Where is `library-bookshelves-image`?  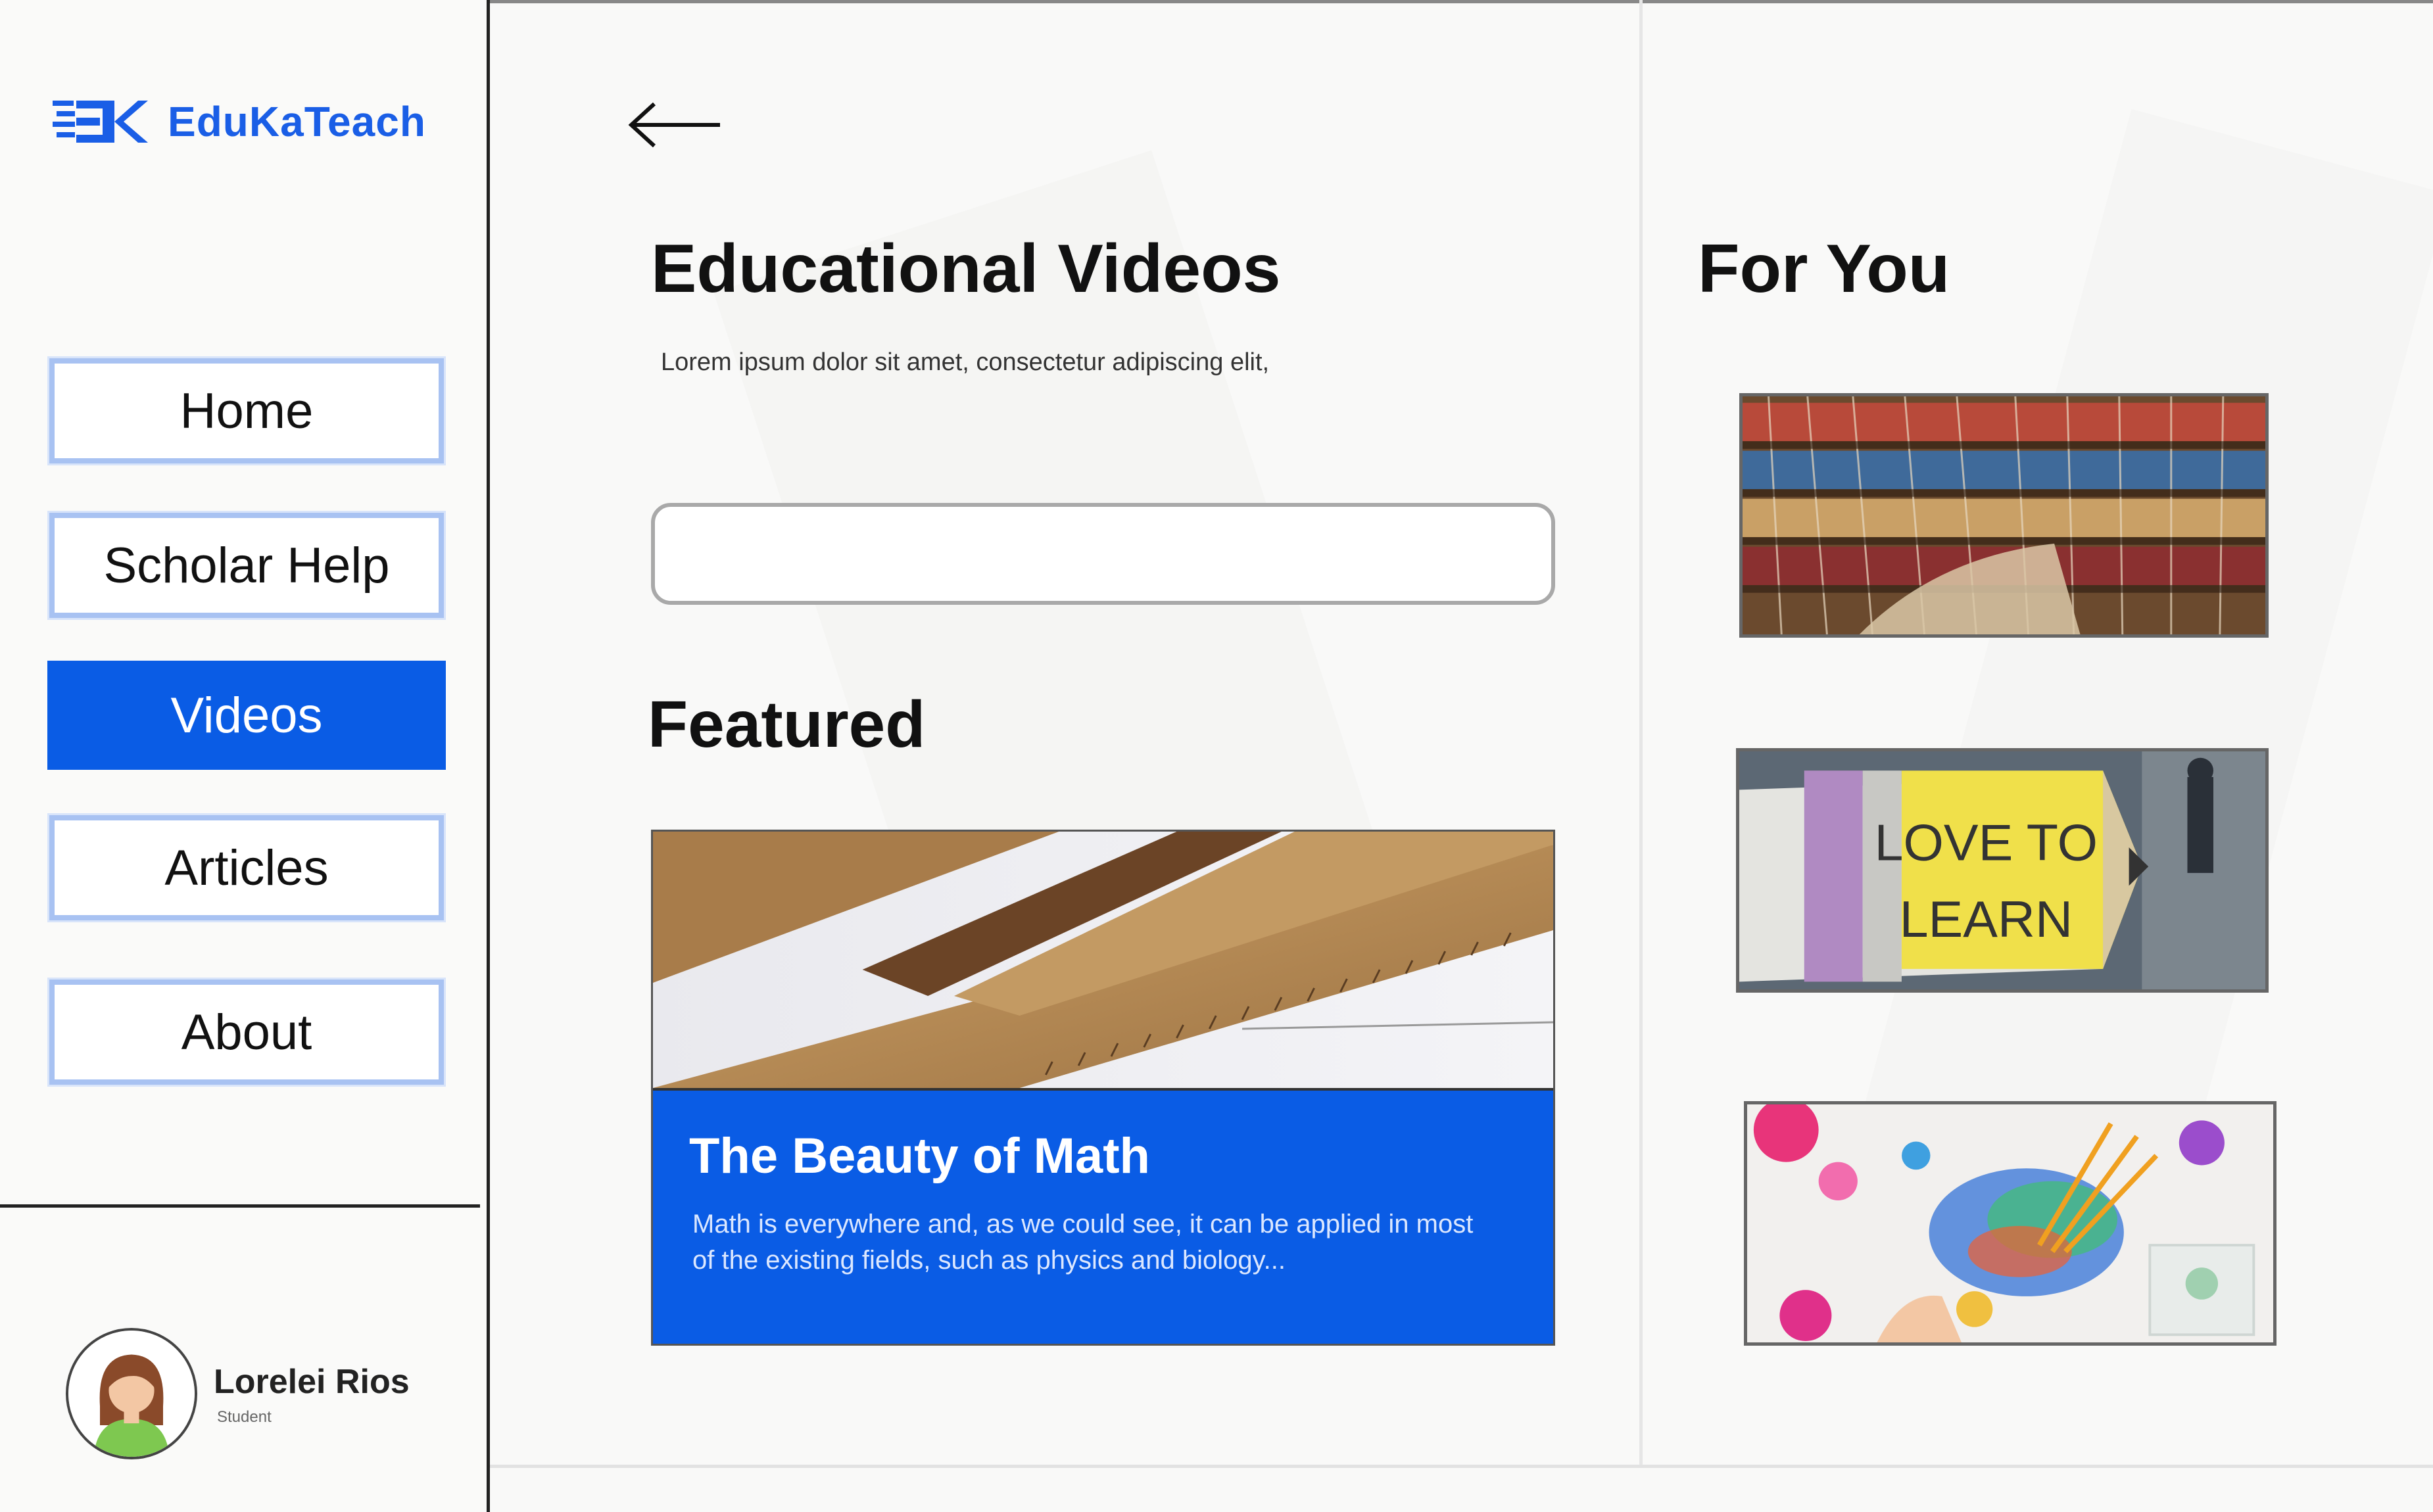
library-bookshelves-image is located at coordinates (2004, 515).